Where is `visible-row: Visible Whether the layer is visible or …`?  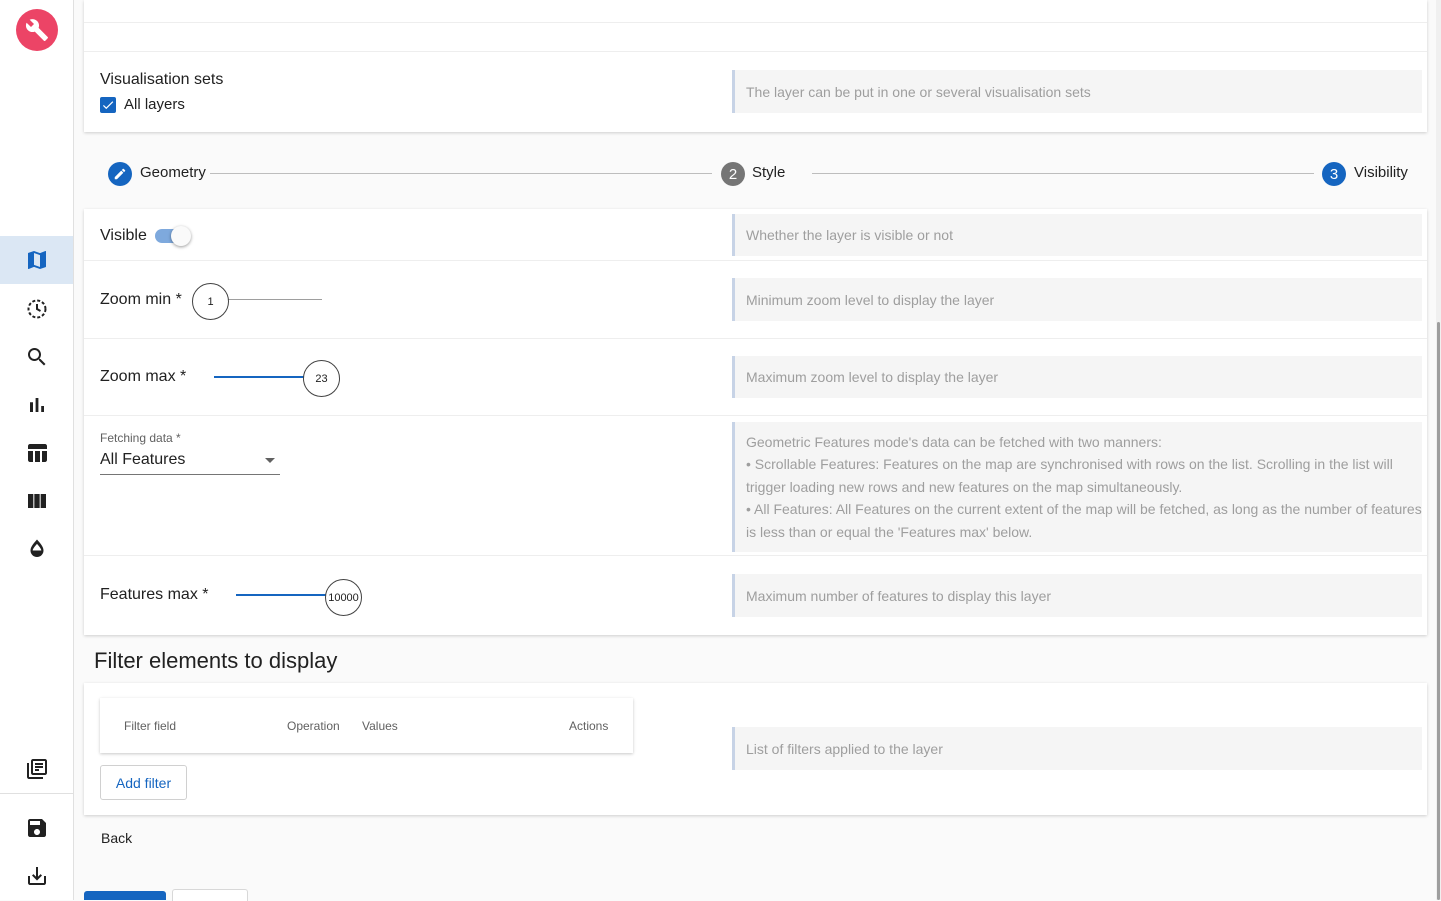
visible-row: Visible Whether the layer is visible or … is located at coordinates (755, 235).